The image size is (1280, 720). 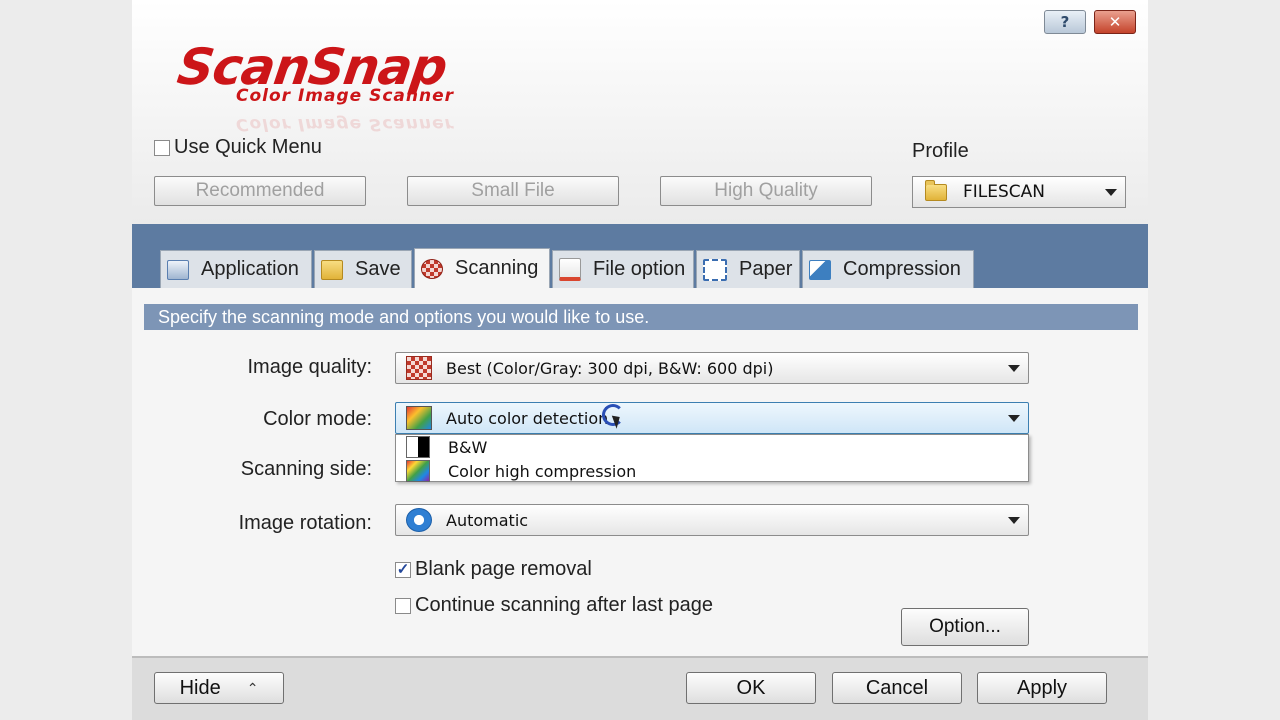 I want to click on tab-application: Application, so click(x=236, y=269).